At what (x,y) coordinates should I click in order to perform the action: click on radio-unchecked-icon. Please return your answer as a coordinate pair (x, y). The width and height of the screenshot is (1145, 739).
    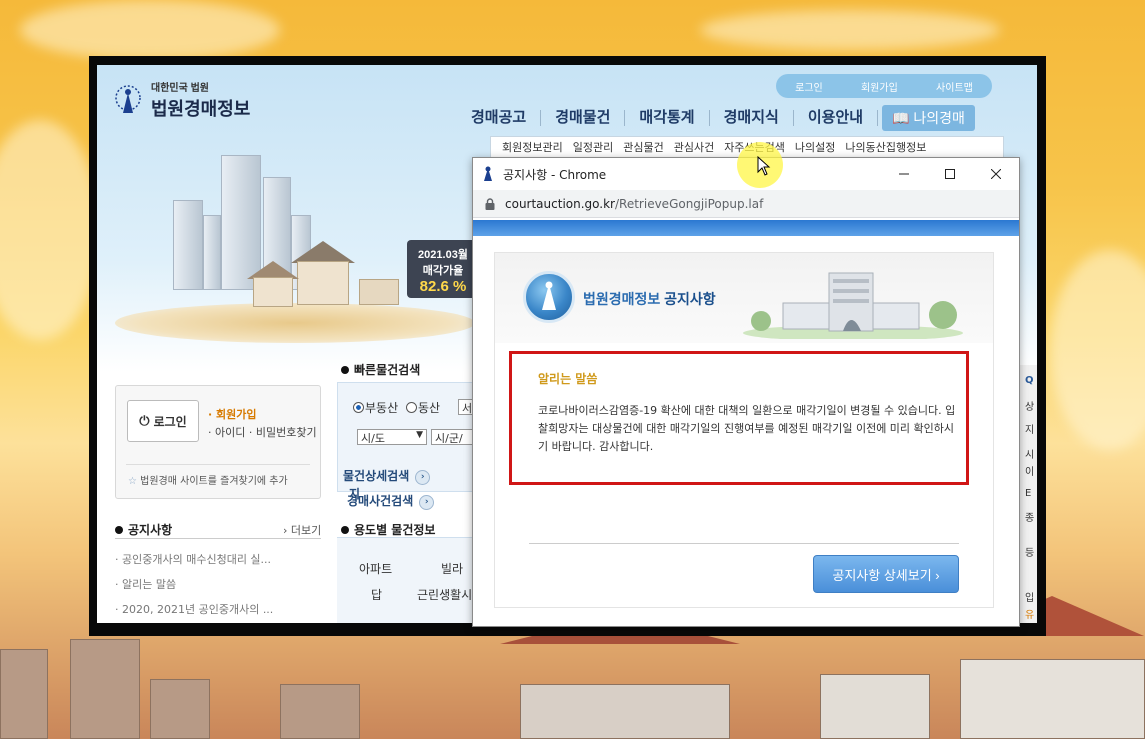
    Looking at the image, I should click on (411, 407).